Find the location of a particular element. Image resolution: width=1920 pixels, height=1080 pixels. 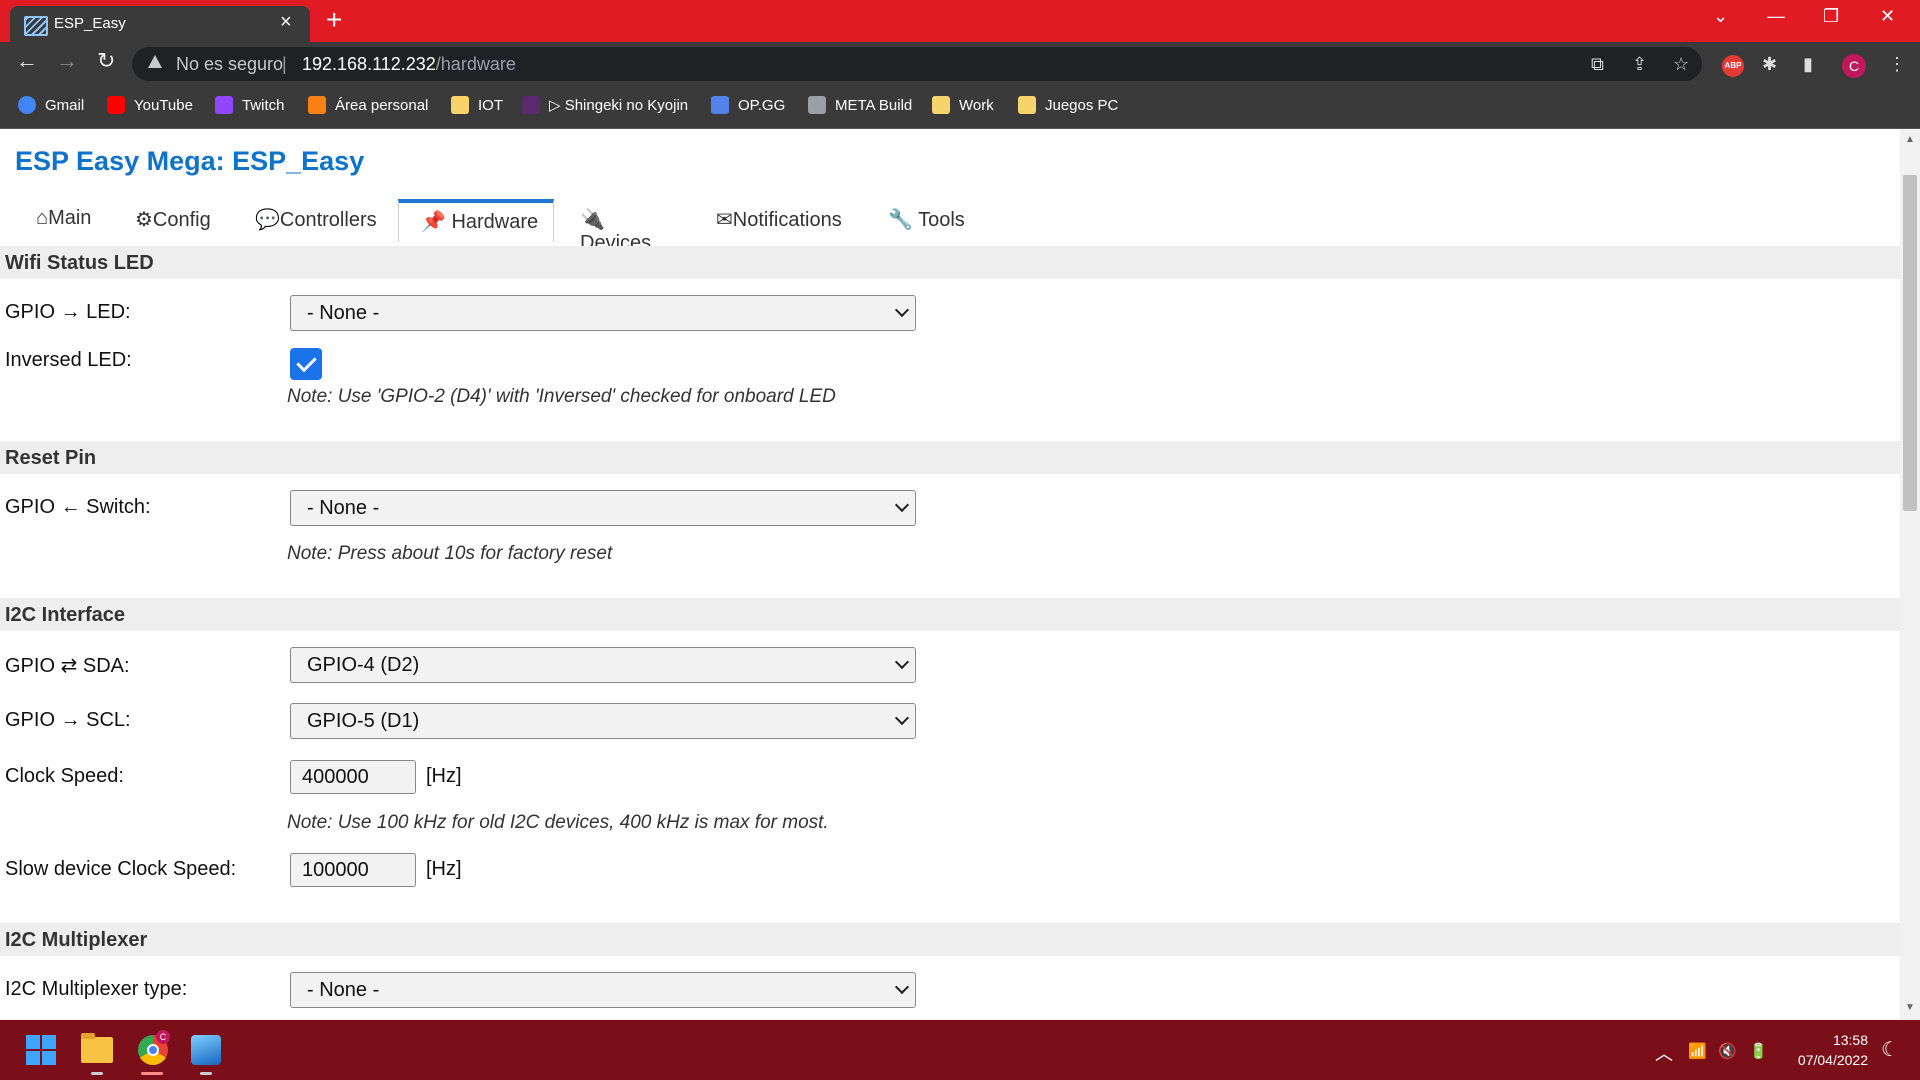

url-path: /hardware is located at coordinates (475, 64).